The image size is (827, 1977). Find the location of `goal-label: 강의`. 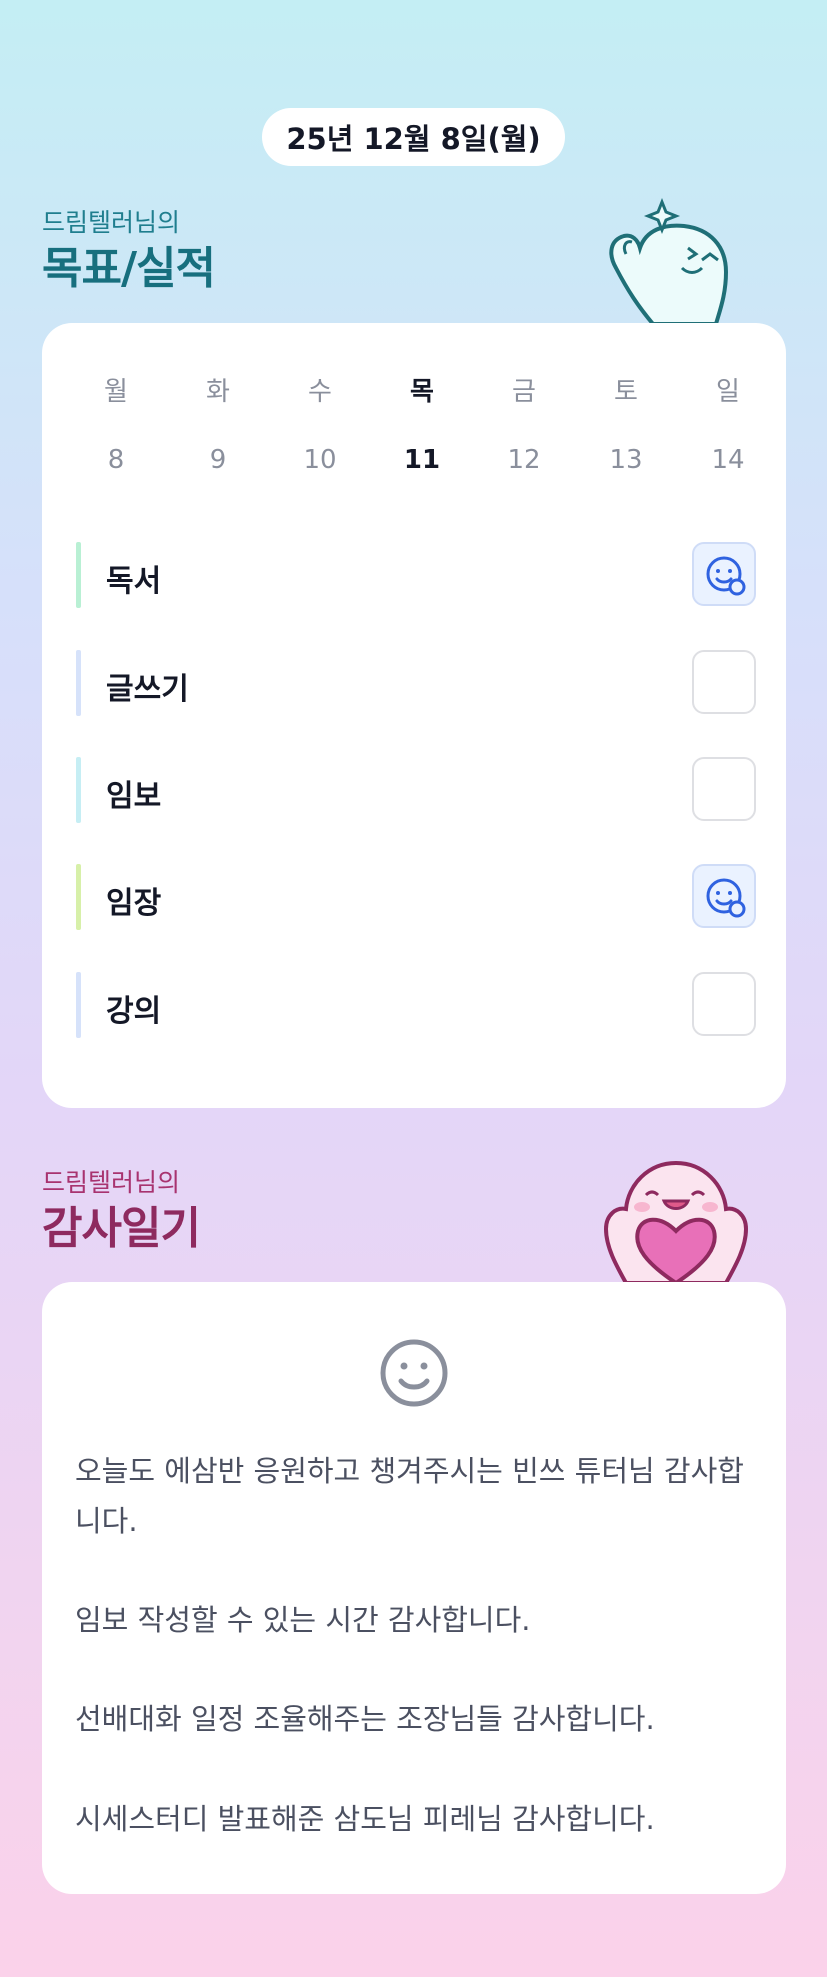

goal-label: 강의 is located at coordinates (134, 1011).